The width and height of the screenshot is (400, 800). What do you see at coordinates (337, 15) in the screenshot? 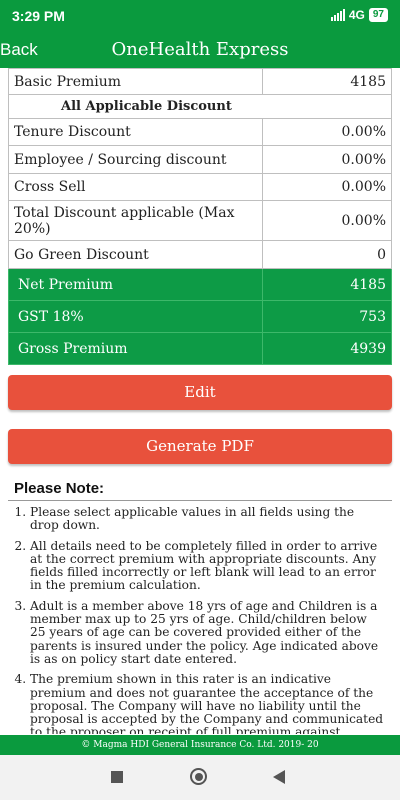
I see `signal-icon` at bounding box center [337, 15].